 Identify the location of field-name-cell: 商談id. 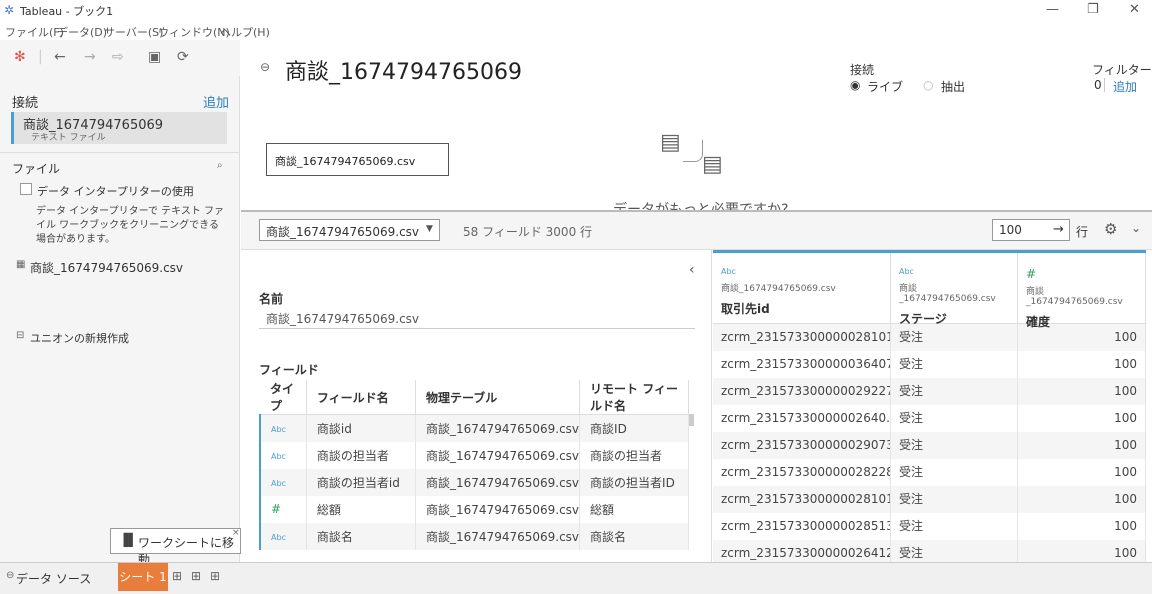
(361, 428).